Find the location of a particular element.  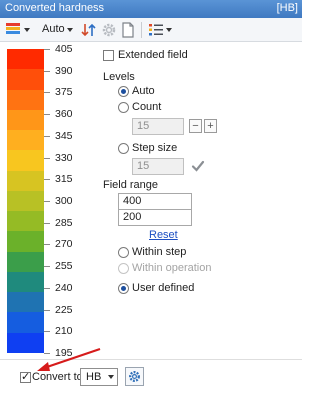

document-button is located at coordinates (128, 30).